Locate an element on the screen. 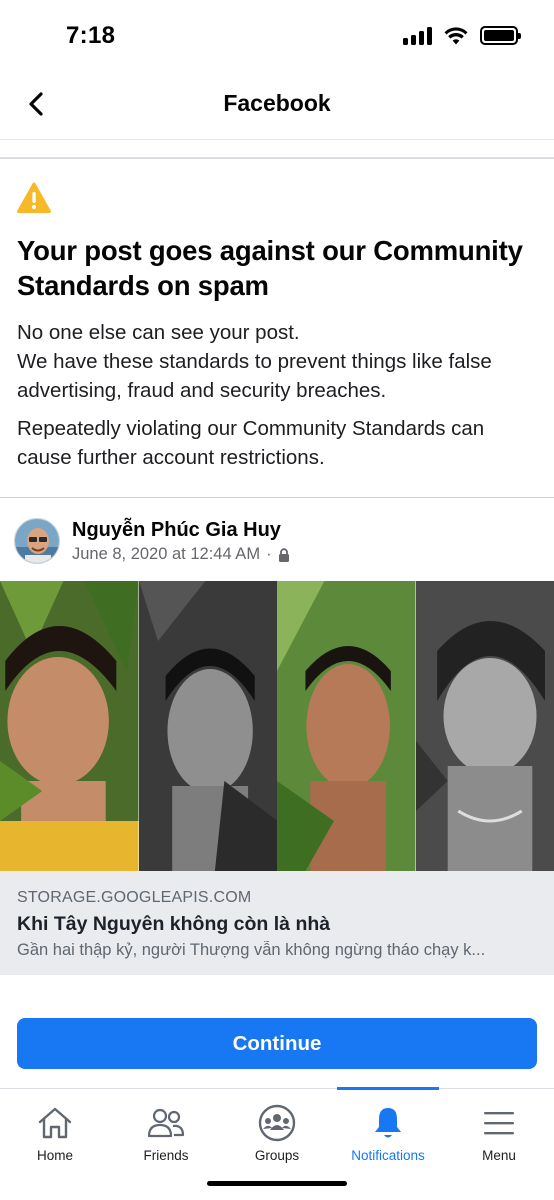 The image size is (554, 1200). wifi-icon is located at coordinates (456, 35).